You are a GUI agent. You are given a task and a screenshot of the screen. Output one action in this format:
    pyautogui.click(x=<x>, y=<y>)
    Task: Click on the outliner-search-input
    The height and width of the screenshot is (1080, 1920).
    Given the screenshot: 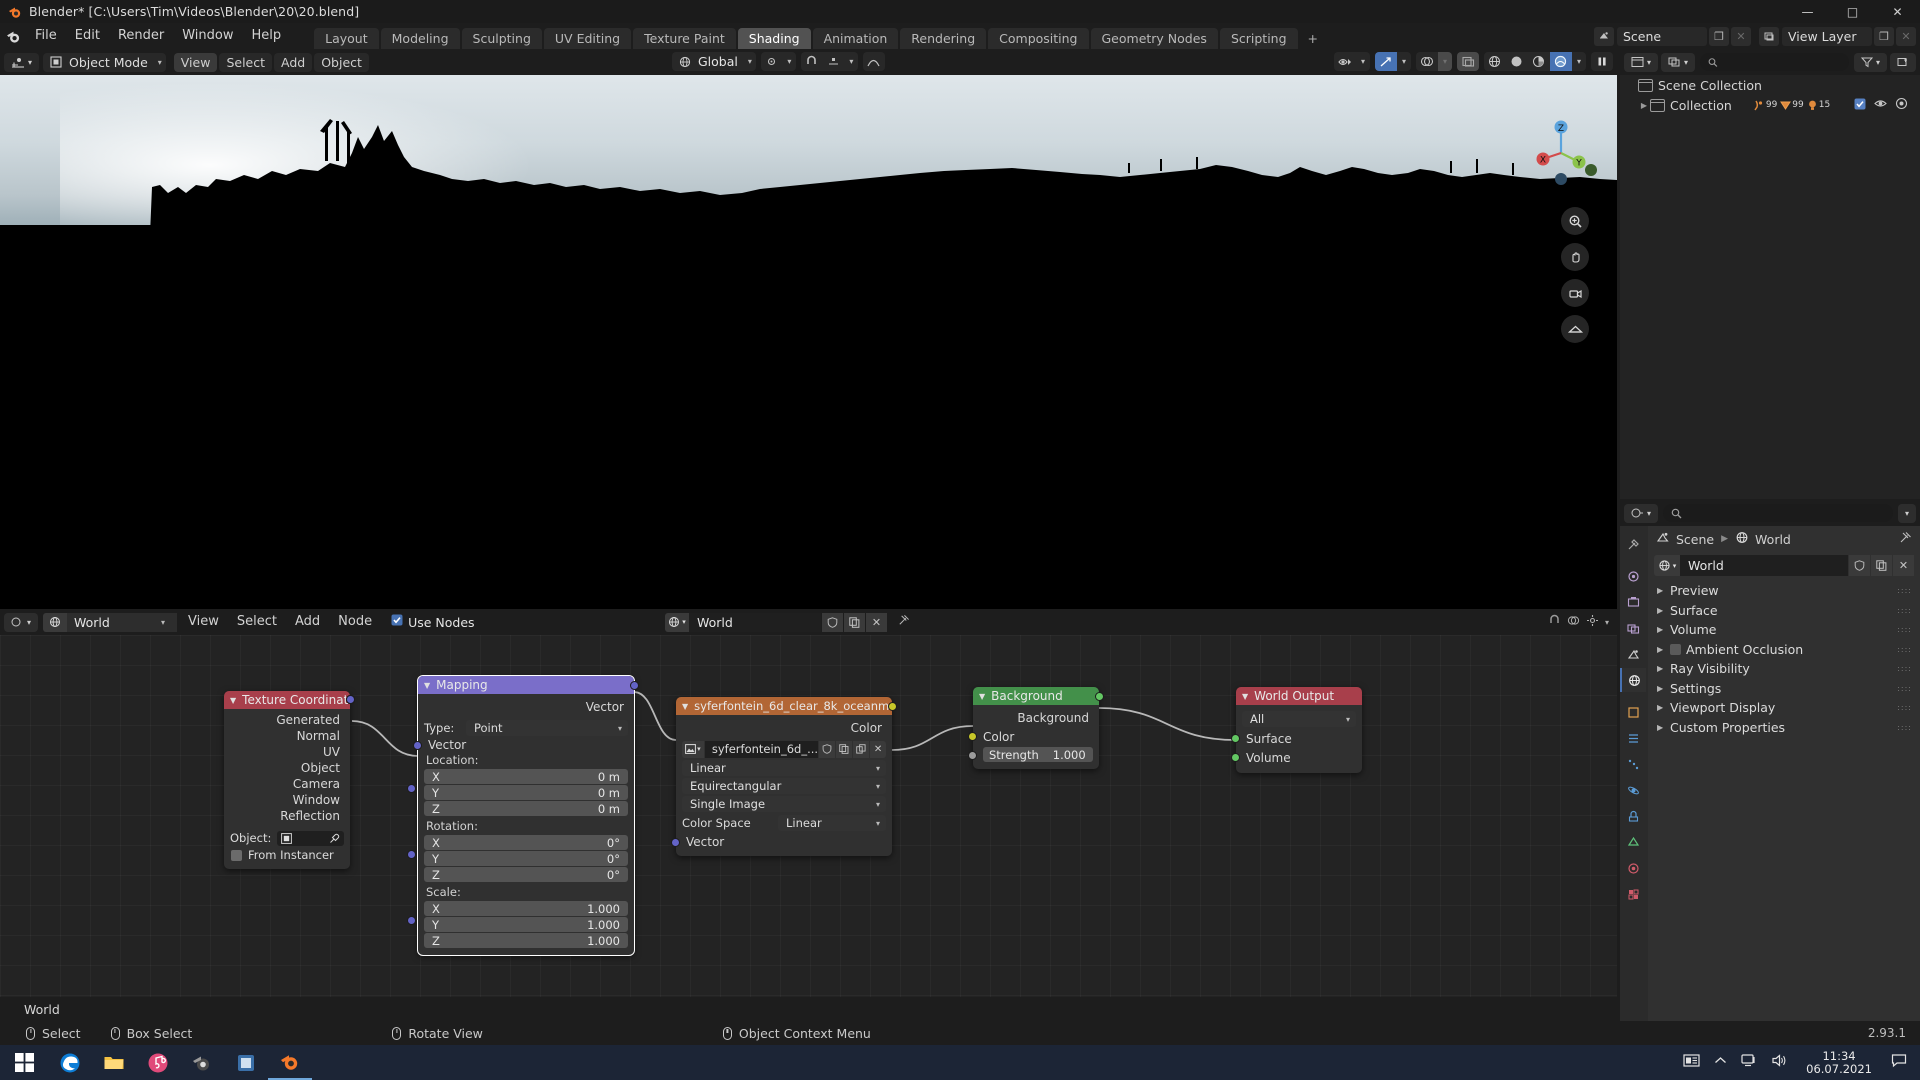 What is the action you would take?
    pyautogui.click(x=1774, y=62)
    